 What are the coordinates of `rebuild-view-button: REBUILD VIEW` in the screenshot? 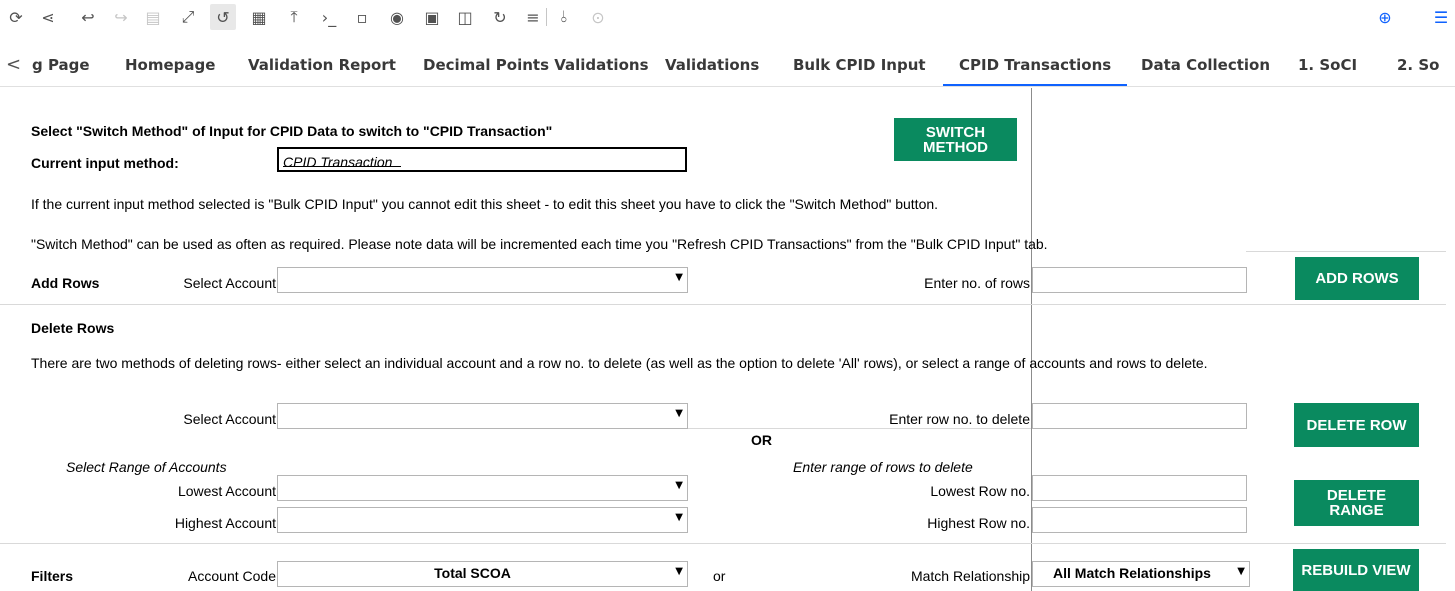 It's located at (1356, 570).